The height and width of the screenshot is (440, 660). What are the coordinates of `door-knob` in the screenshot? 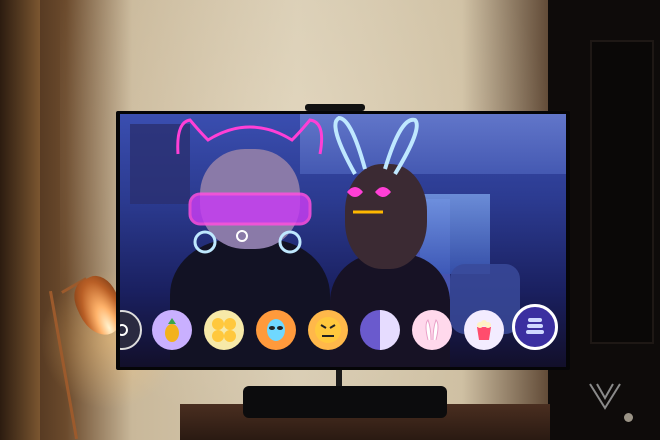 It's located at (628, 417).